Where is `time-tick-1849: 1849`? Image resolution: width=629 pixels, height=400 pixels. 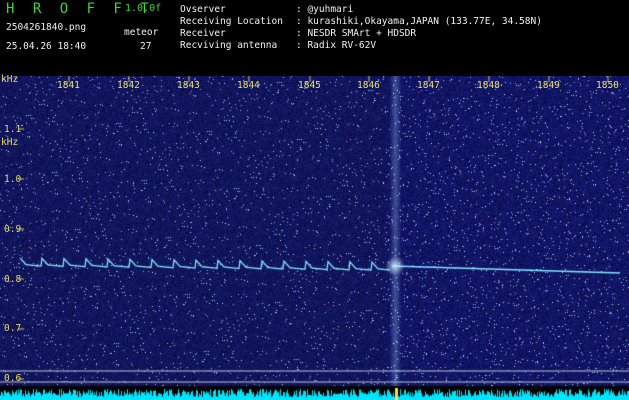 time-tick-1849: 1849 is located at coordinates (548, 85).